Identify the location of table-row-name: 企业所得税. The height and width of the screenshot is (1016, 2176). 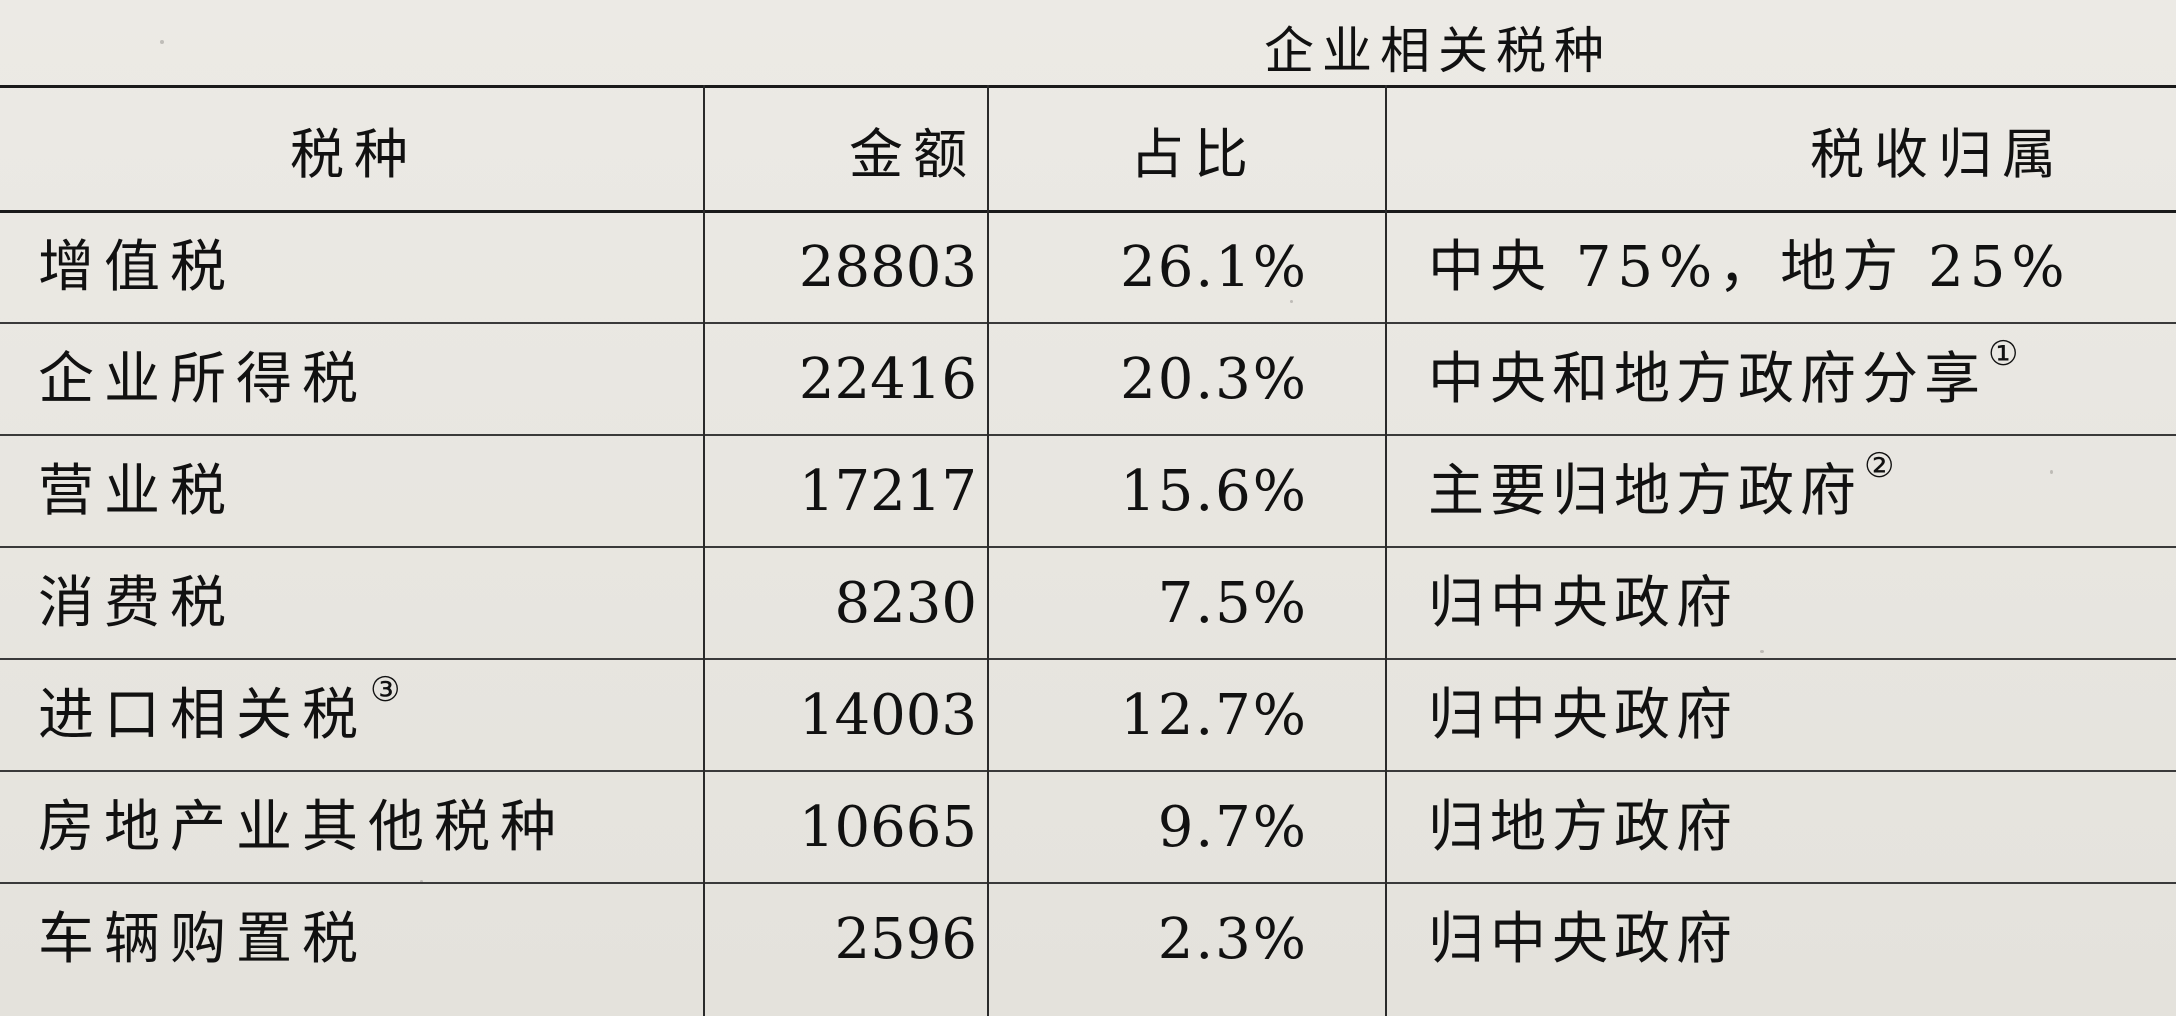
(368, 380).